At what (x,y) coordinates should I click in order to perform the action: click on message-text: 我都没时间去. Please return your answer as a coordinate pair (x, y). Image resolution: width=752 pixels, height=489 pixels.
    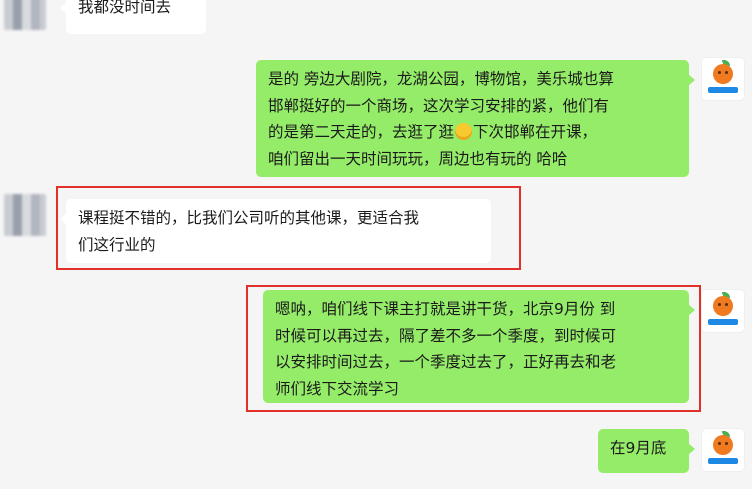
    Looking at the image, I should click on (125, 8).